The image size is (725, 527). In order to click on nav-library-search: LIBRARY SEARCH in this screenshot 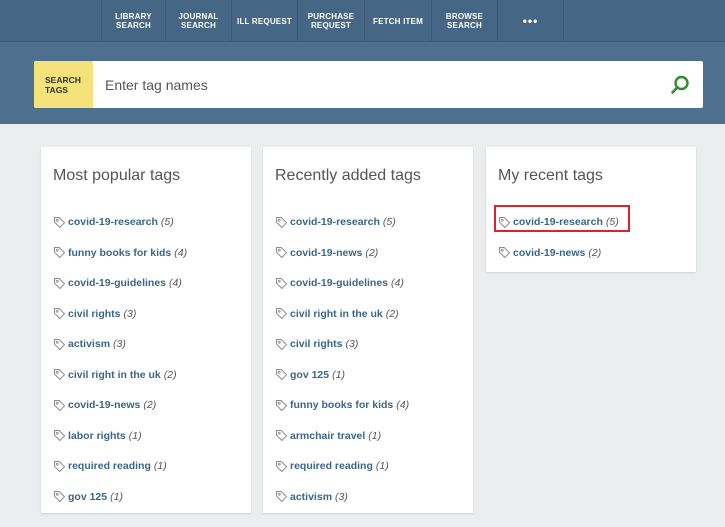, I will do `click(133, 21)`.